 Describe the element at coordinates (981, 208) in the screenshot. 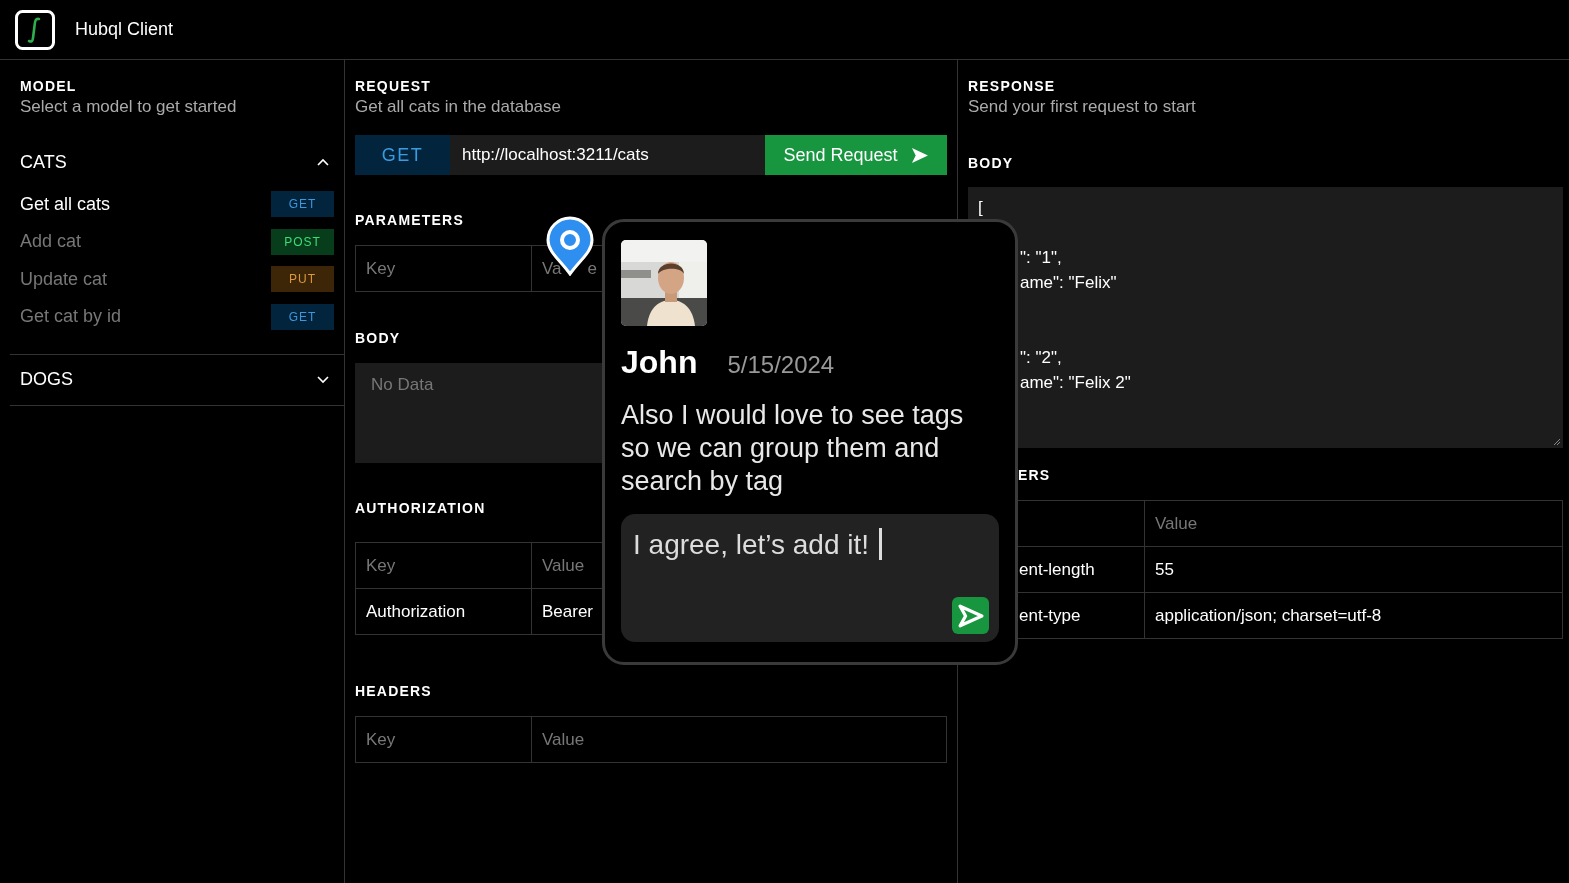

I see `code-line: [` at that location.